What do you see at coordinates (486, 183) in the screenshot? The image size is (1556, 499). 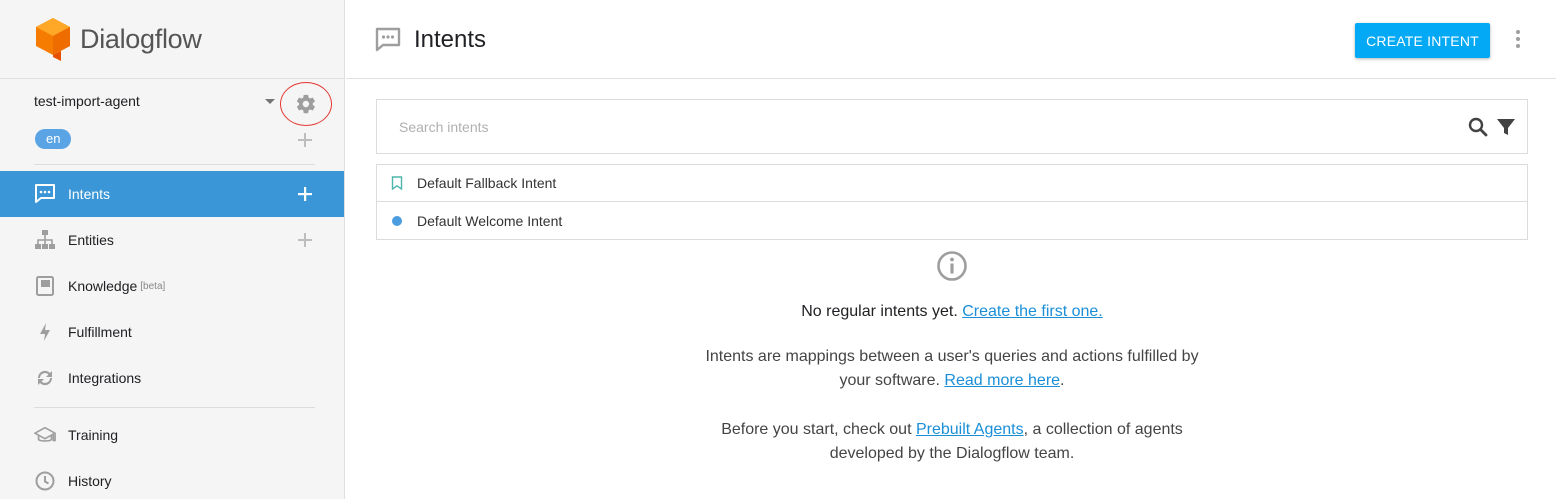 I see `intent-name: Default Fallback Intent` at bounding box center [486, 183].